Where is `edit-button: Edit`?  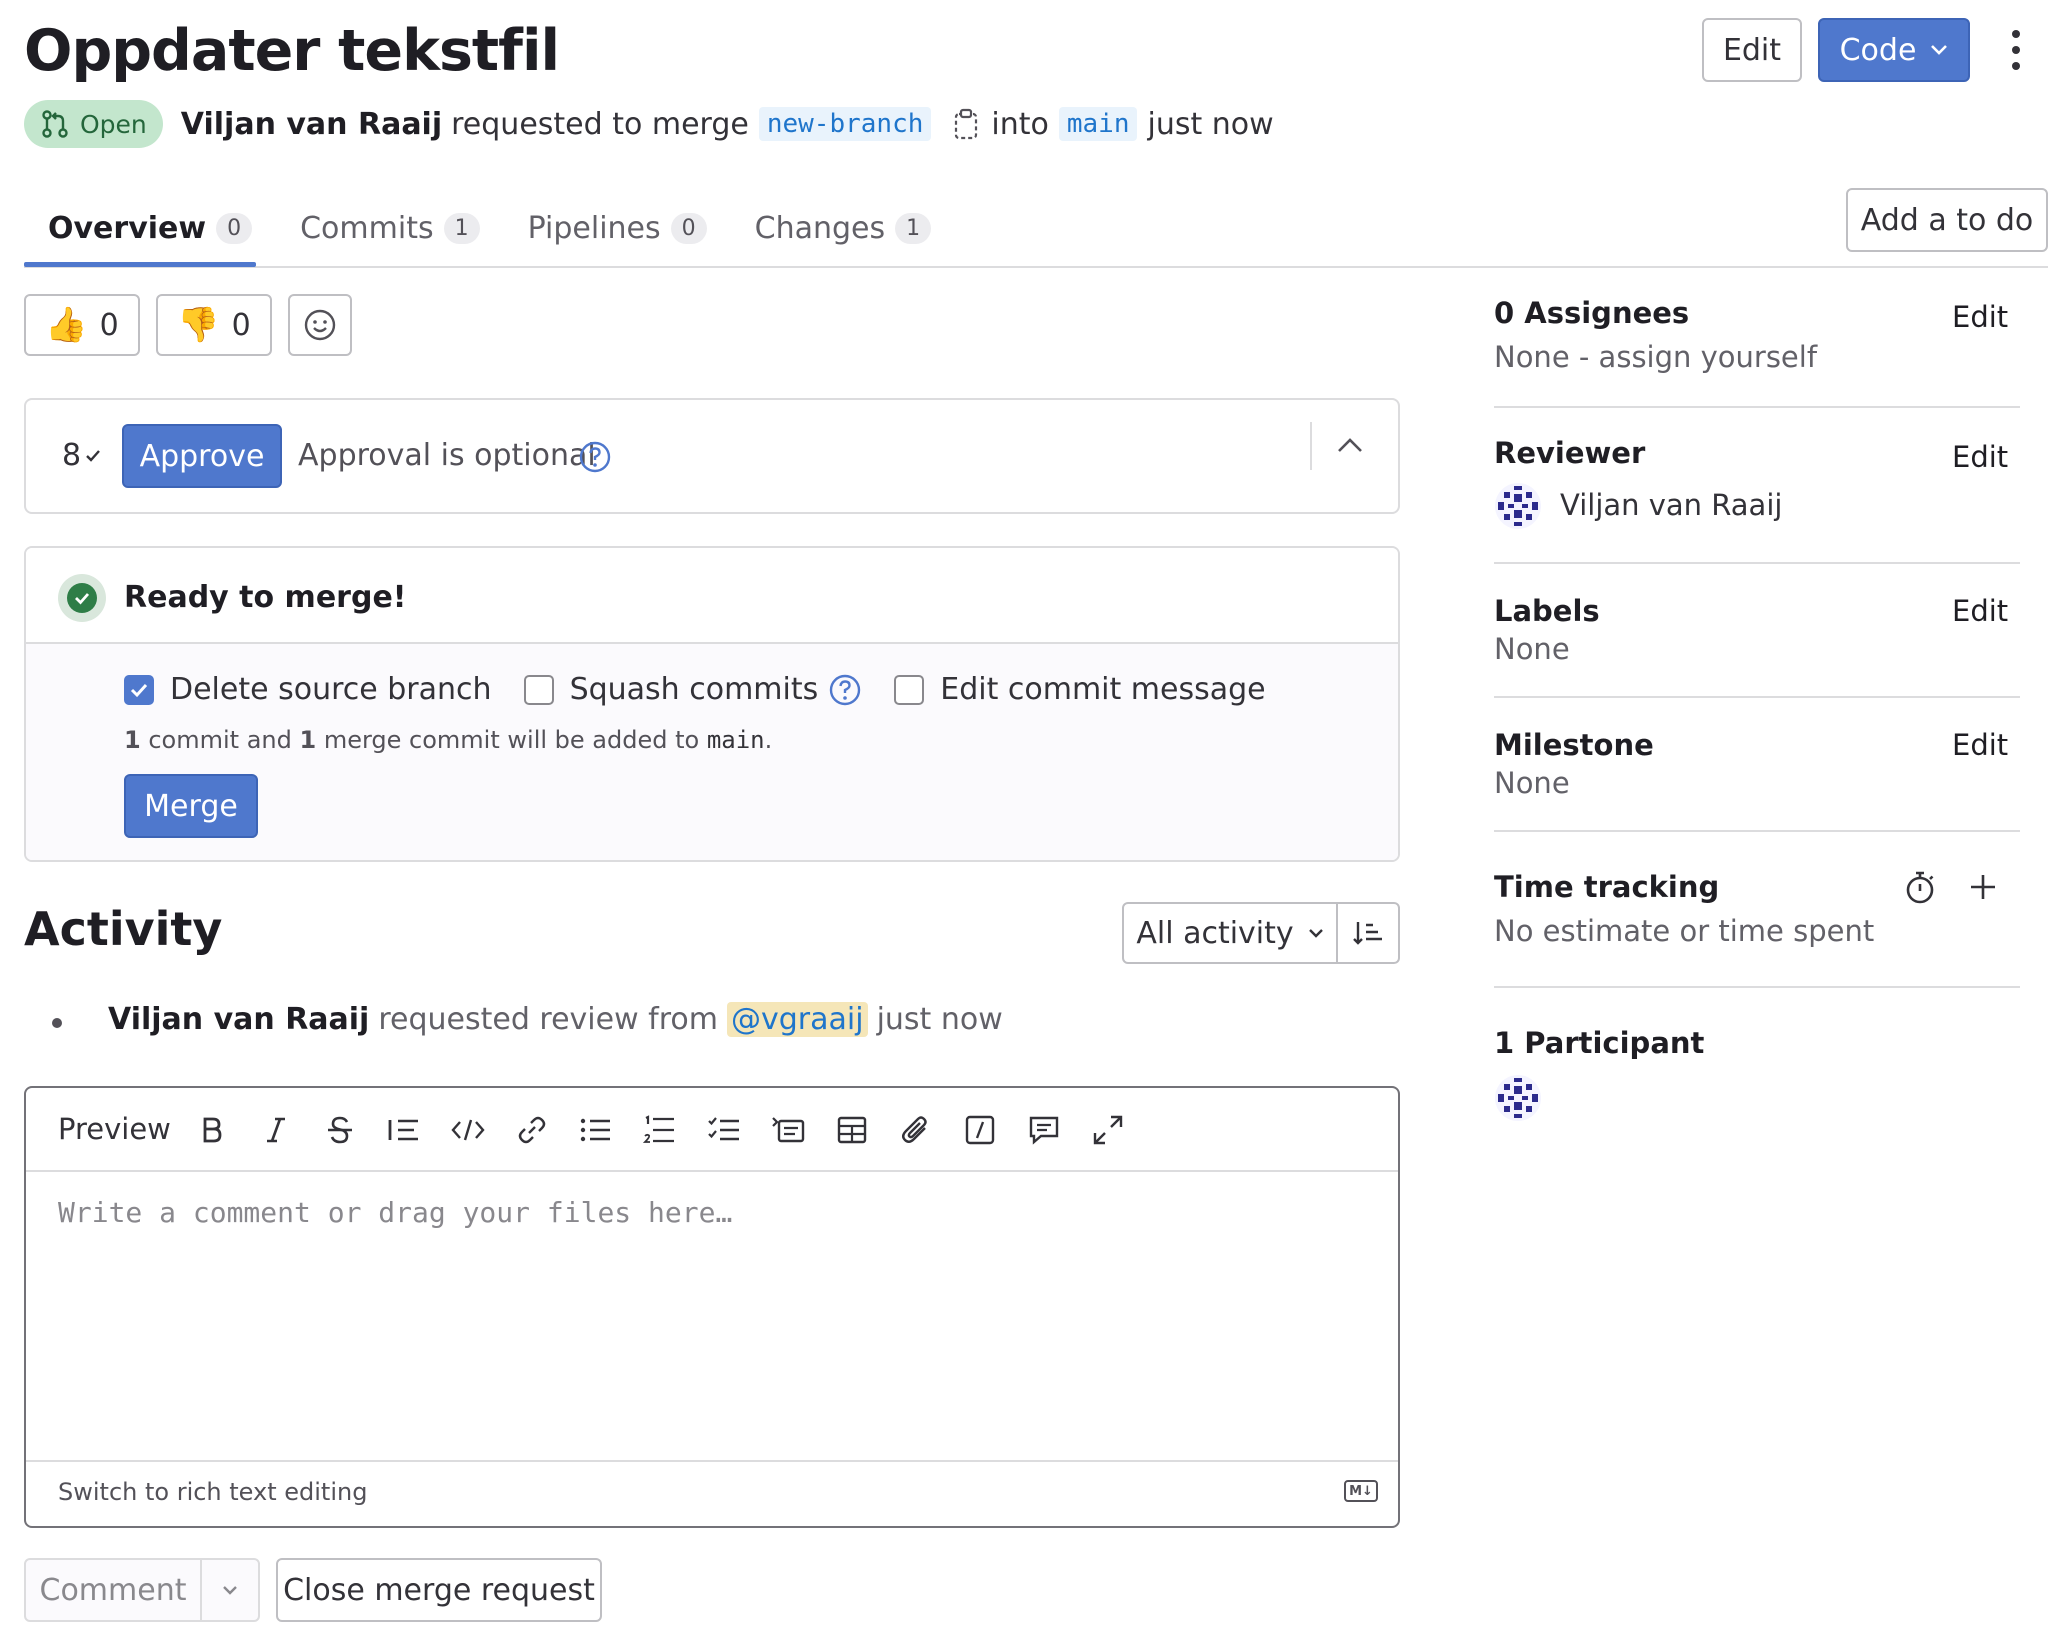
edit-button: Edit is located at coordinates (1752, 50).